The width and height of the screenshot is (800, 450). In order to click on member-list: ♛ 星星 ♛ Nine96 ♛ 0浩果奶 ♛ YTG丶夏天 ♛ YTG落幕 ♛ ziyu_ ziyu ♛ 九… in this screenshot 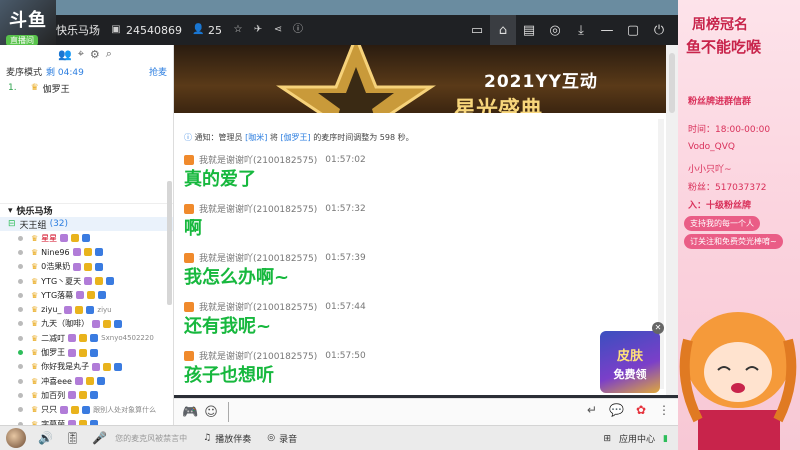, I will do `click(86, 338)`.